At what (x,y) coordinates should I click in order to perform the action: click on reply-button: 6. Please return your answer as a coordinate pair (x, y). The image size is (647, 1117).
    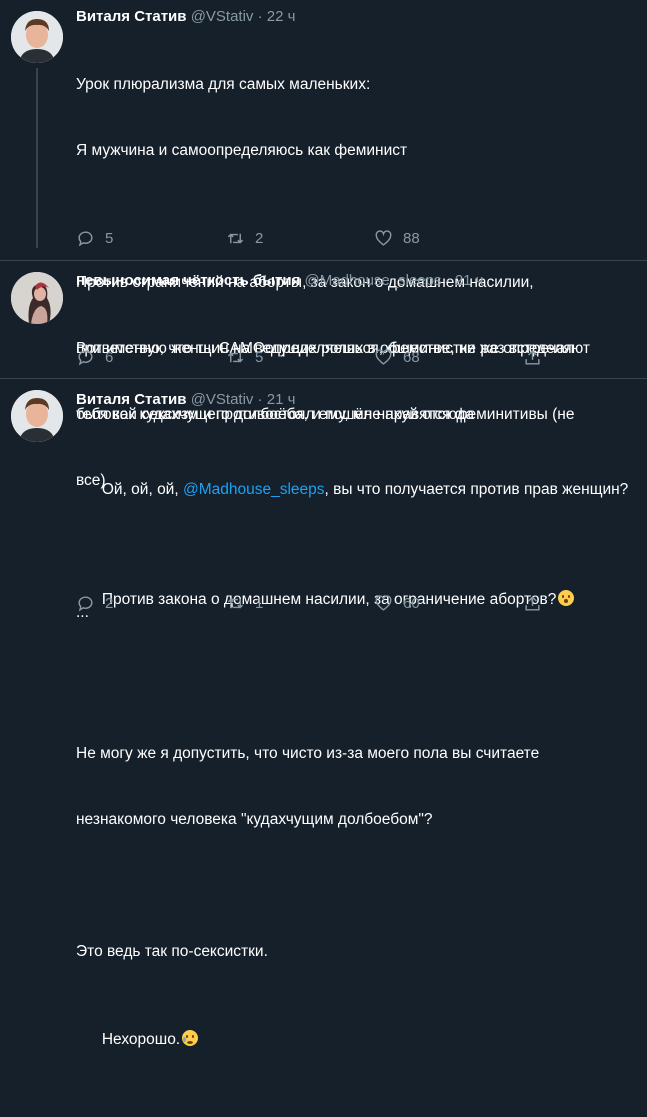
    Looking at the image, I should click on (94, 357).